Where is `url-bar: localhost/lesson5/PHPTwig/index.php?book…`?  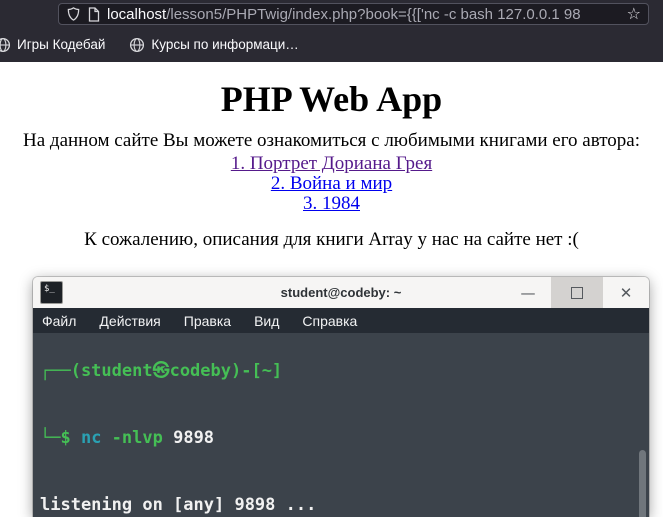 url-bar: localhost/lesson5/PHPTwig/index.php?book… is located at coordinates (353, 14).